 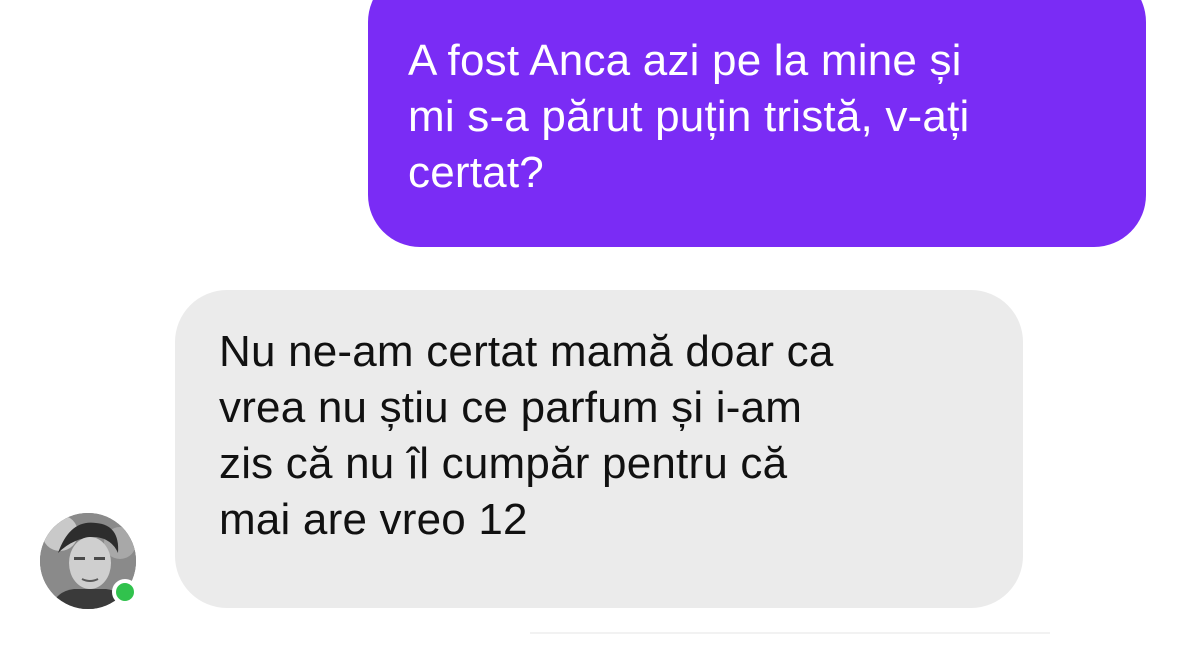 What do you see at coordinates (125, 592) in the screenshot?
I see `online-status-indicator` at bounding box center [125, 592].